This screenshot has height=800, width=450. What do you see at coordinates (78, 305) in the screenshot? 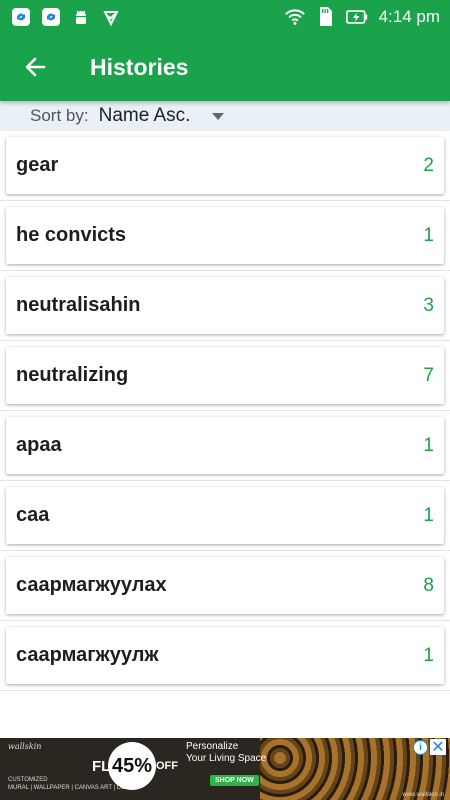
I see `history-word: neutralisahin` at bounding box center [78, 305].